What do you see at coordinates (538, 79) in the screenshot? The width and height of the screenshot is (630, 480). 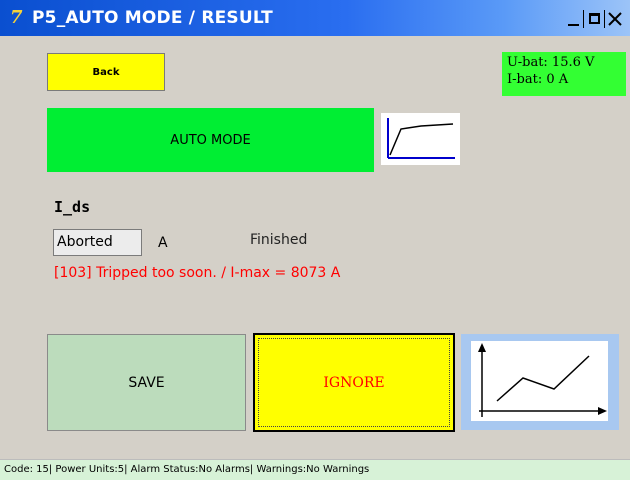 I see `battery-current: I-bat: 0 A` at bounding box center [538, 79].